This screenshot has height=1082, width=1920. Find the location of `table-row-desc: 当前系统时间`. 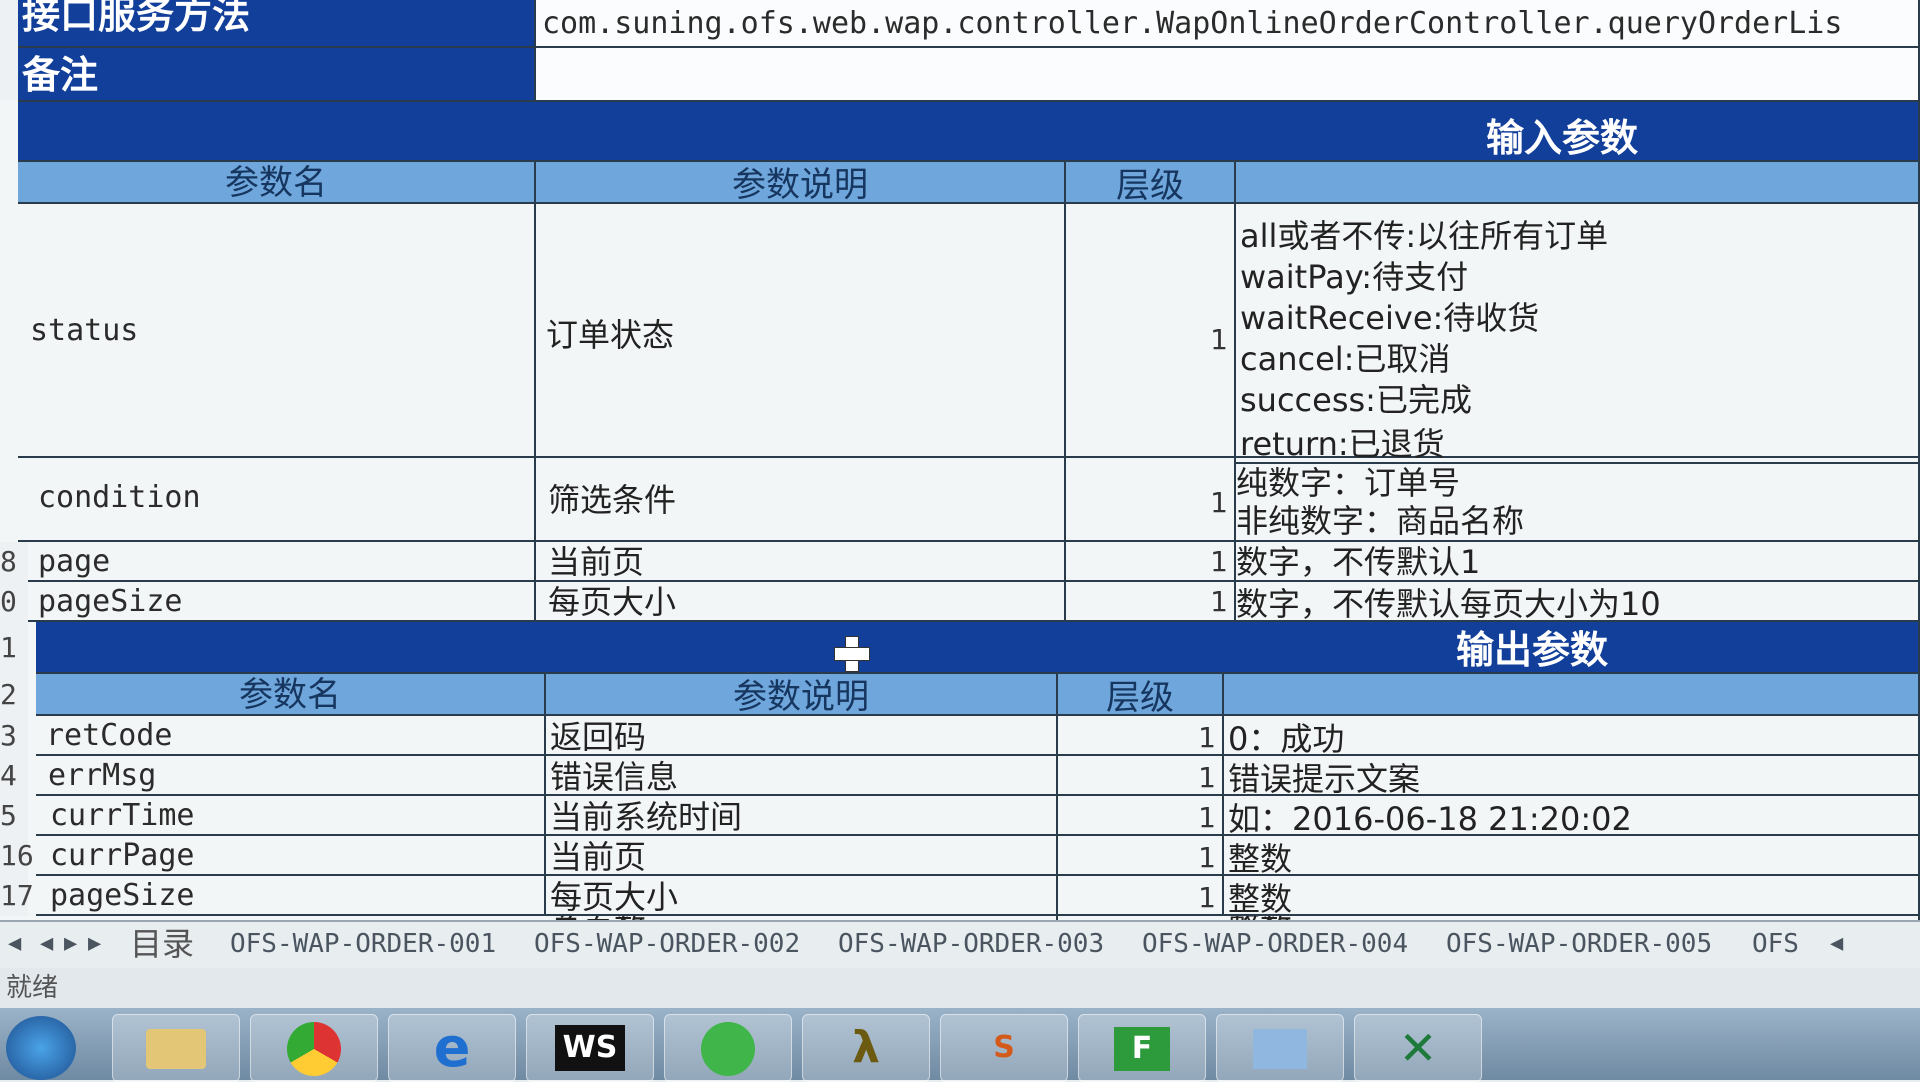

table-row-desc: 当前系统时间 is located at coordinates (802, 816).